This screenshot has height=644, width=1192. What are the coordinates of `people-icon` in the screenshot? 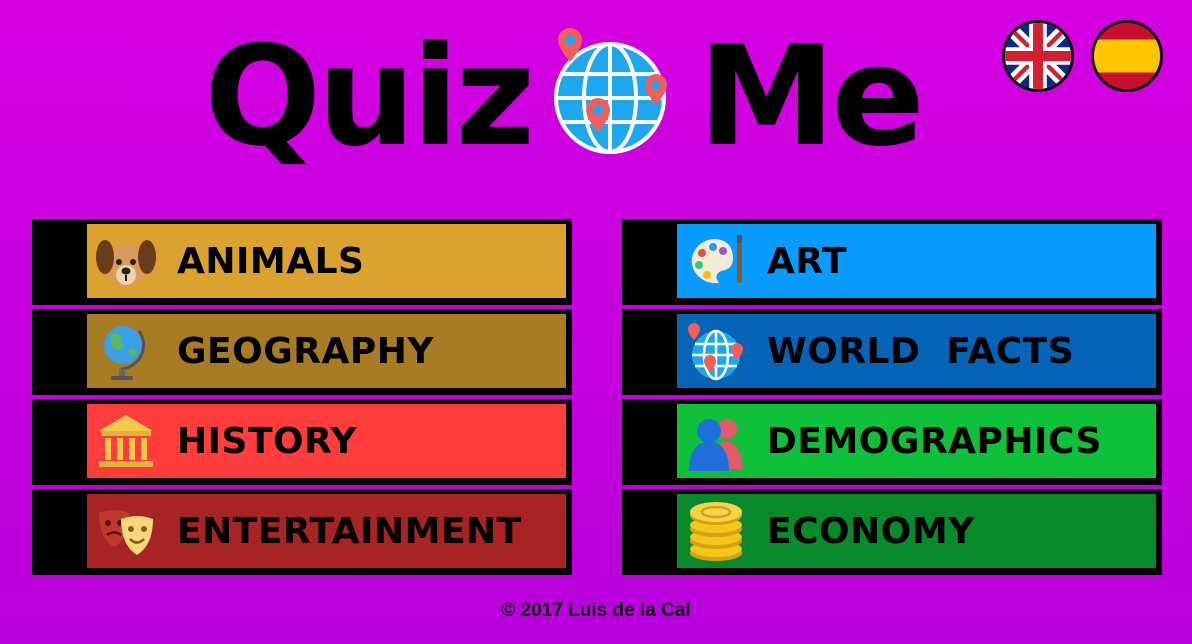 It's located at (716, 442).